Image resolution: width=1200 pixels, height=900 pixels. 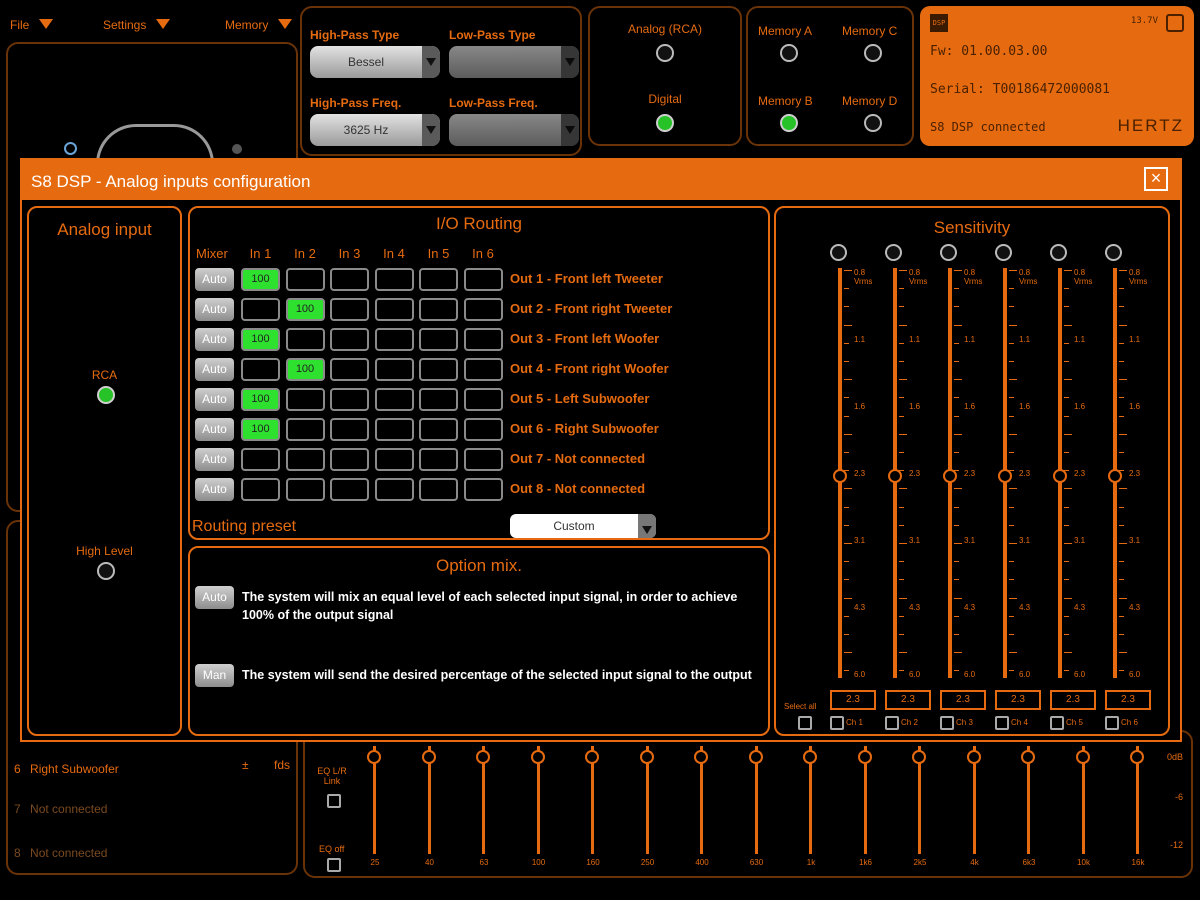 I want to click on high-level-radio, so click(x=106, y=571).